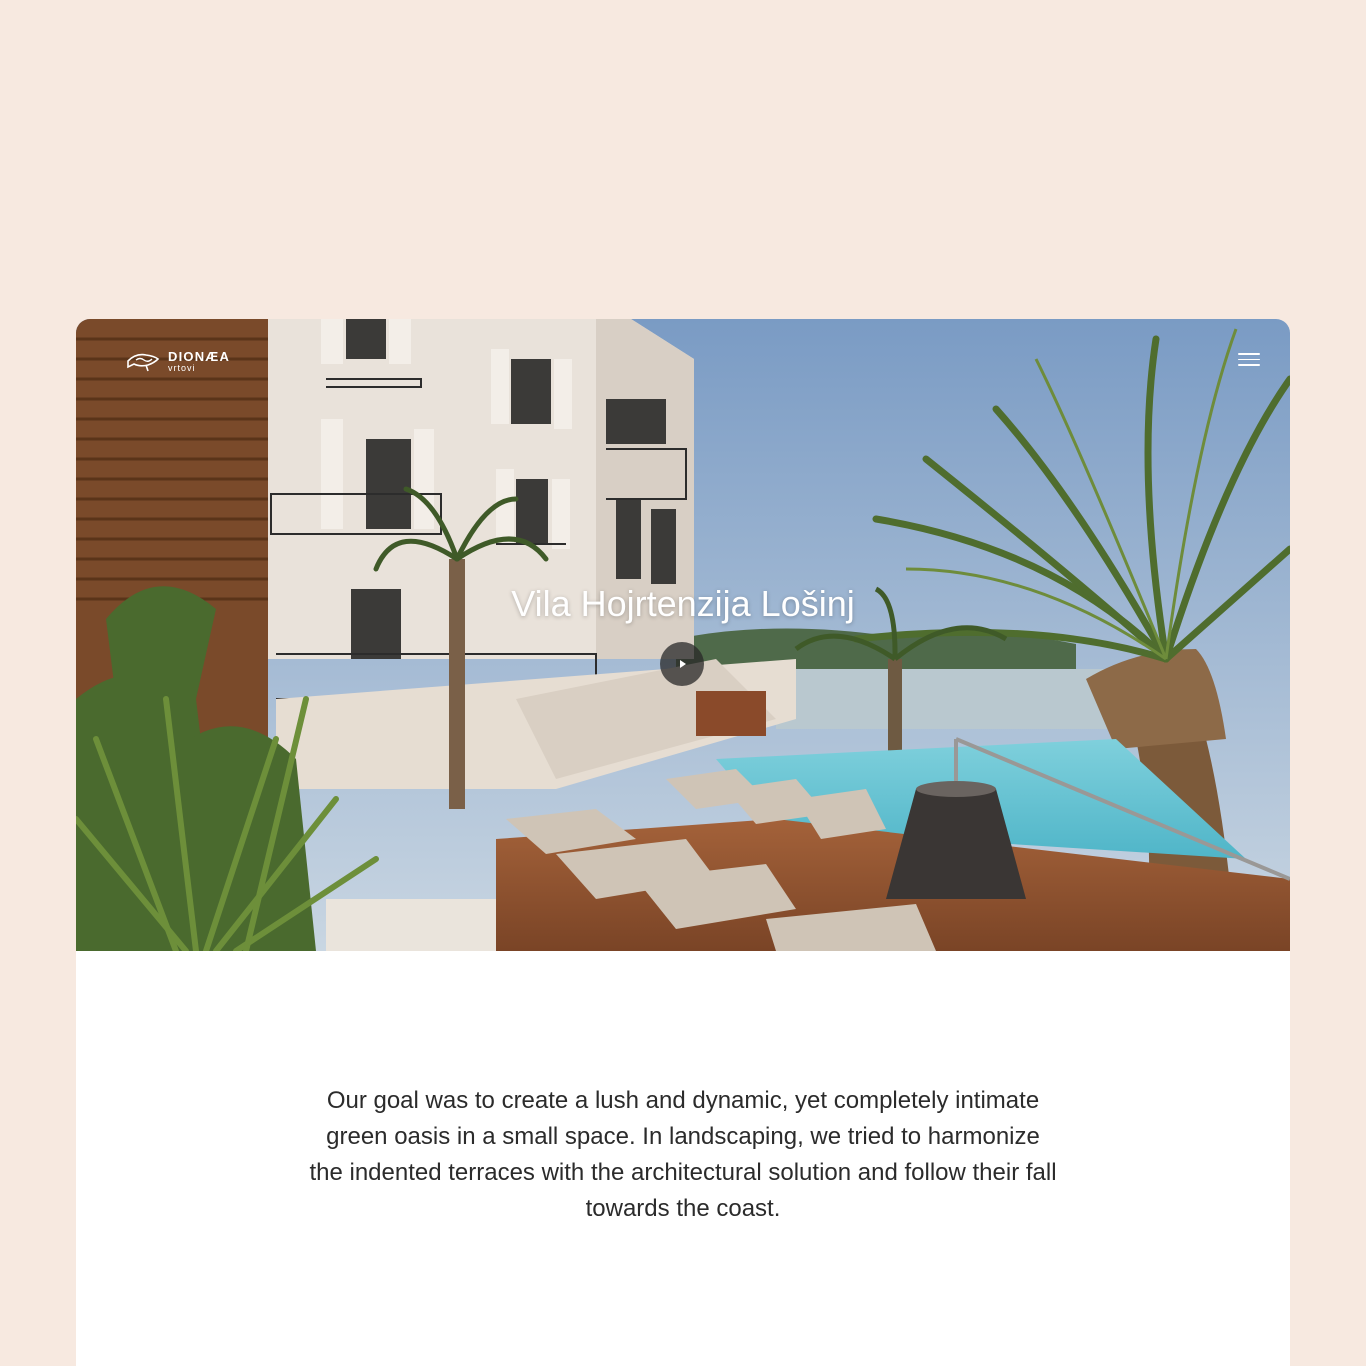  I want to click on project-title: Vila Hojrtenzija Lošinj, so click(683, 603).